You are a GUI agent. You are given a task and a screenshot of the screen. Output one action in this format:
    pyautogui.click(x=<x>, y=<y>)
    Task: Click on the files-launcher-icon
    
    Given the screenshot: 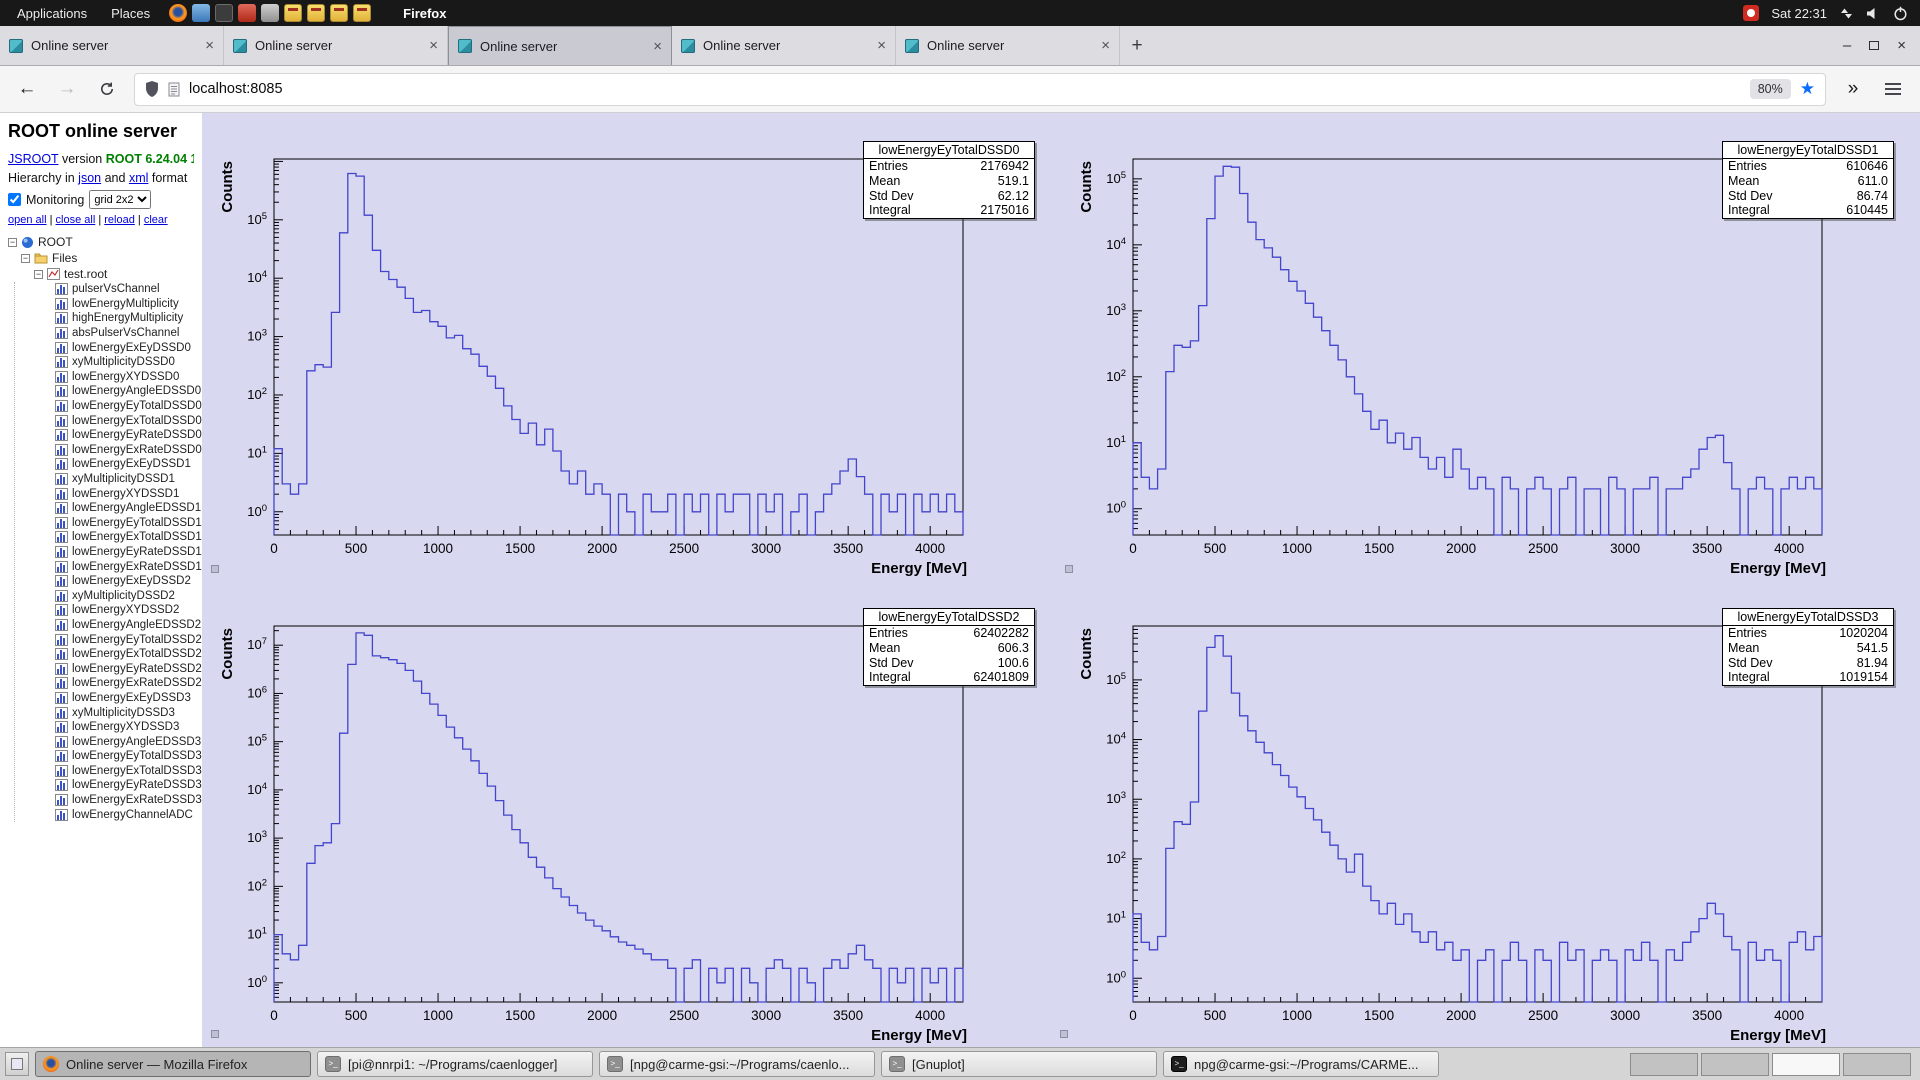 What is the action you would take?
    pyautogui.click(x=201, y=13)
    